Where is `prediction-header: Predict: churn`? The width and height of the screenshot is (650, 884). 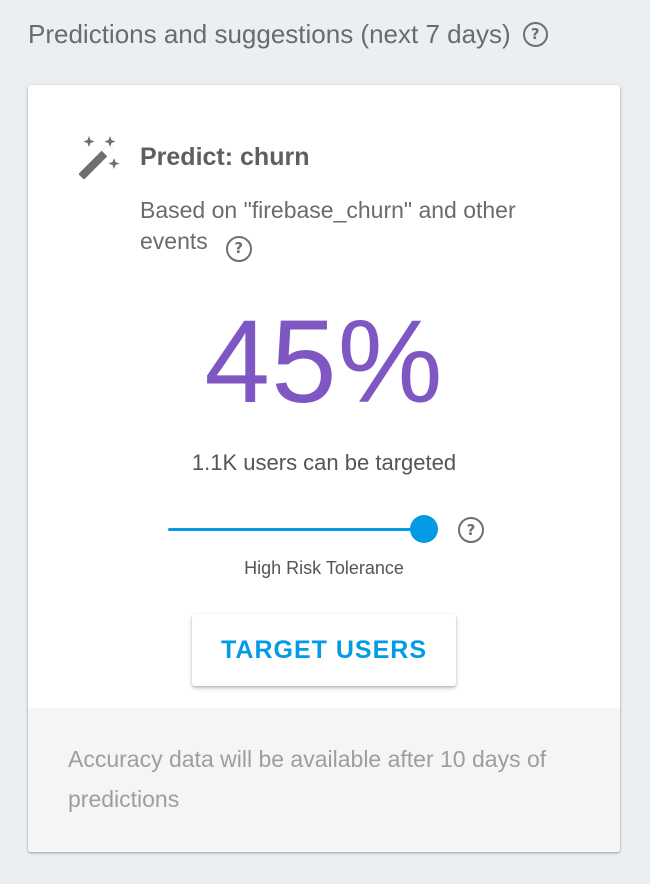
prediction-header: Predict: churn is located at coordinates (192, 157).